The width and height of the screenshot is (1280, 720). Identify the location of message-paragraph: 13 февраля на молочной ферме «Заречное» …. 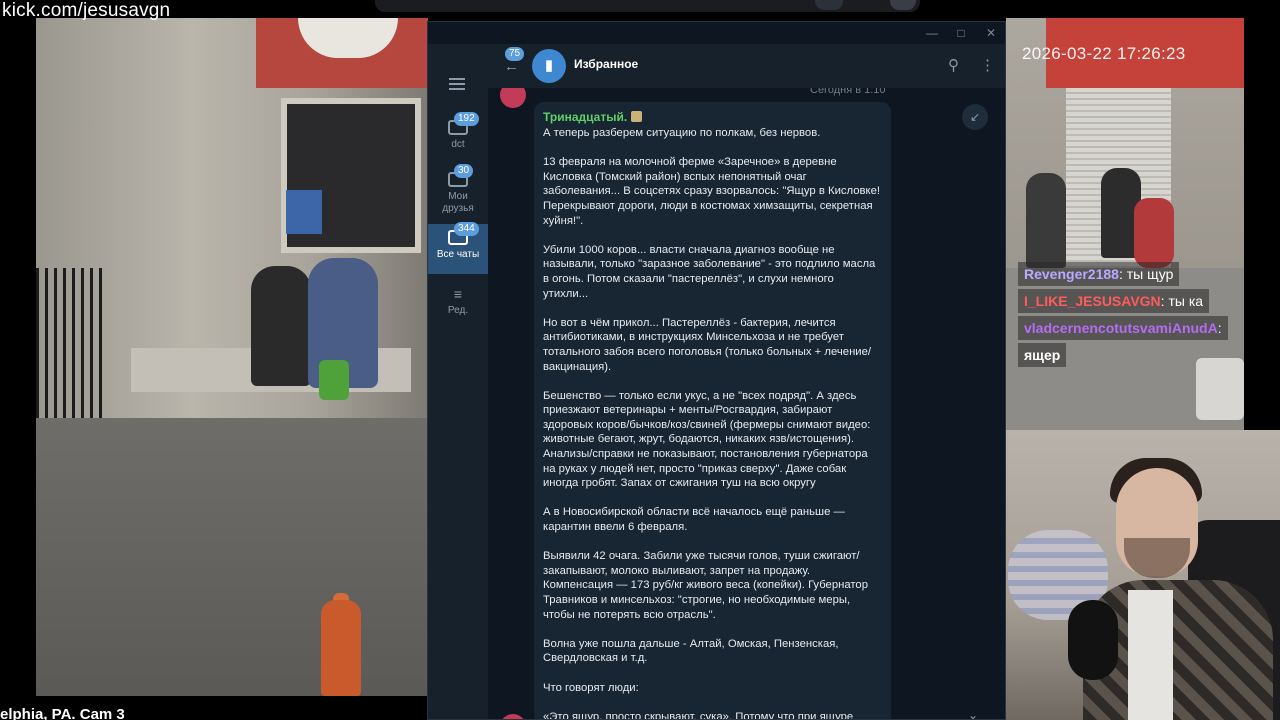
(713, 191).